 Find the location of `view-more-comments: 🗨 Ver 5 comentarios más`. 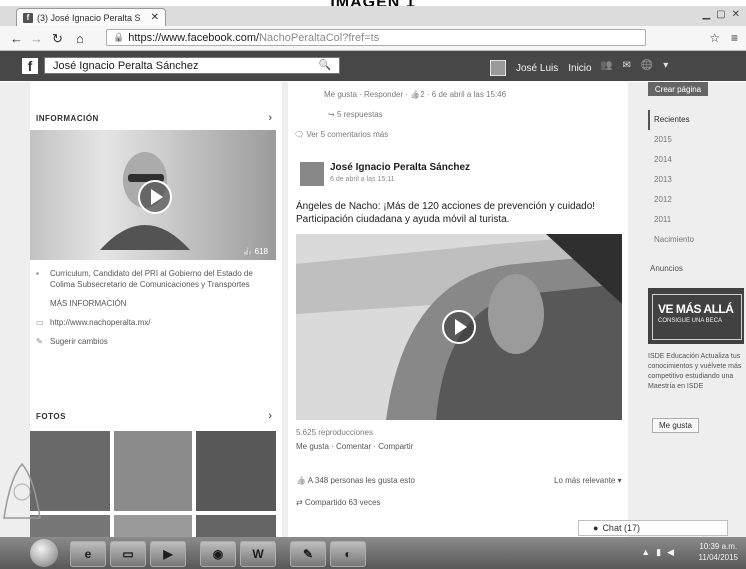

view-more-comments: 🗨 Ver 5 comentarios más is located at coordinates (341, 134).